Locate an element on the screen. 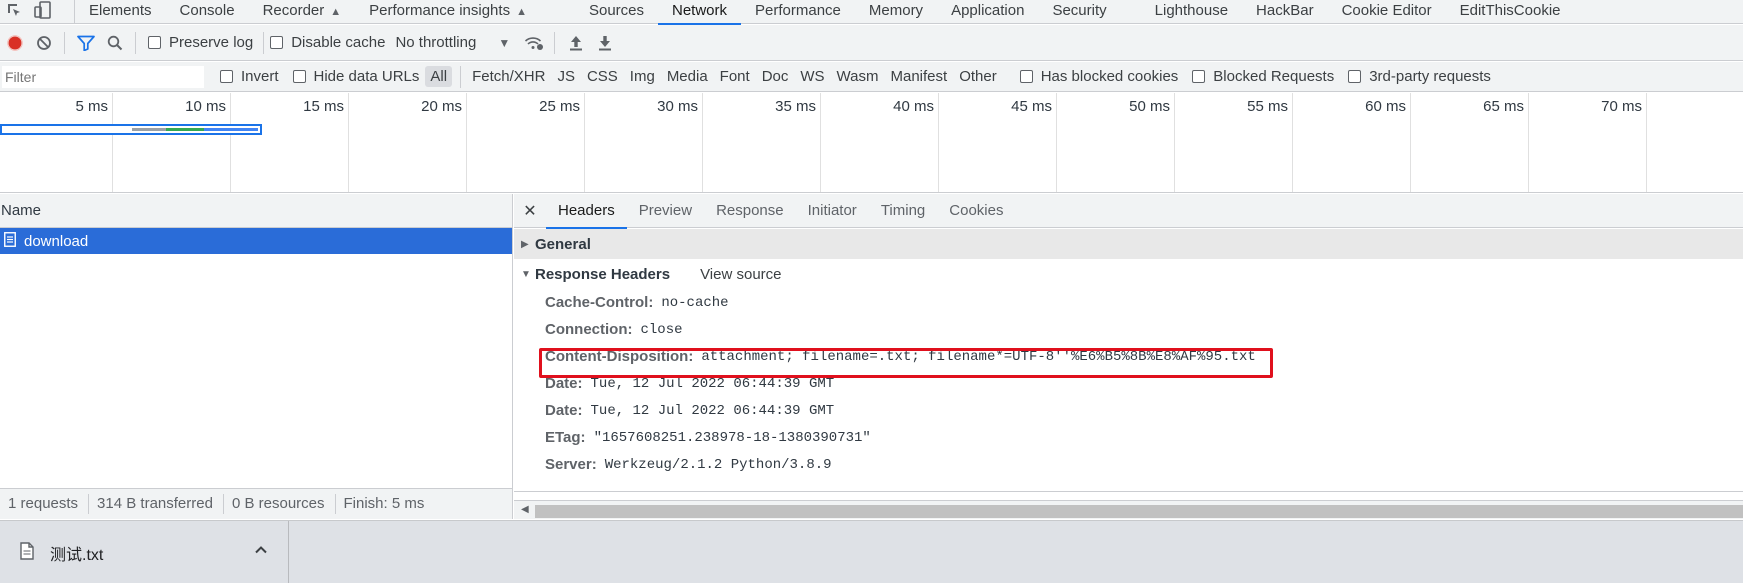  blocked-requests-box is located at coordinates (1199, 76).